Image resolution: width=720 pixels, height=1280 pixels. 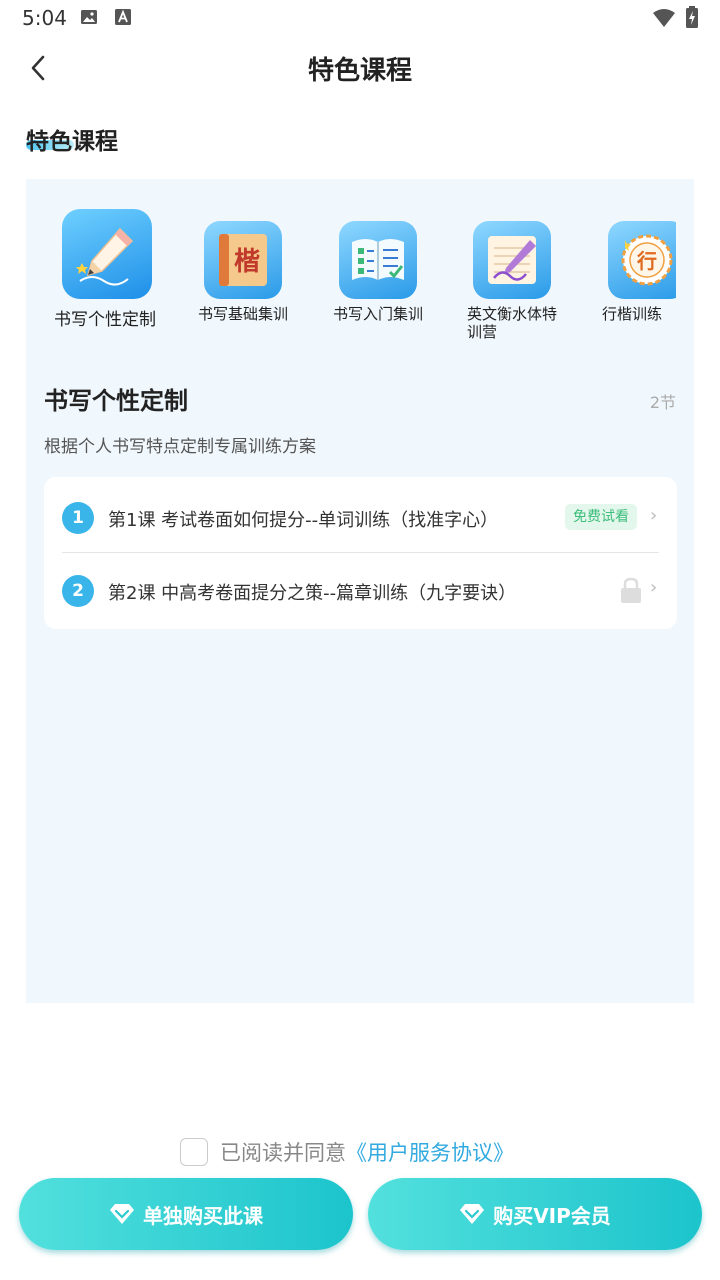 What do you see at coordinates (646, 261) in the screenshot?
I see `svg-text: 行` at bounding box center [646, 261].